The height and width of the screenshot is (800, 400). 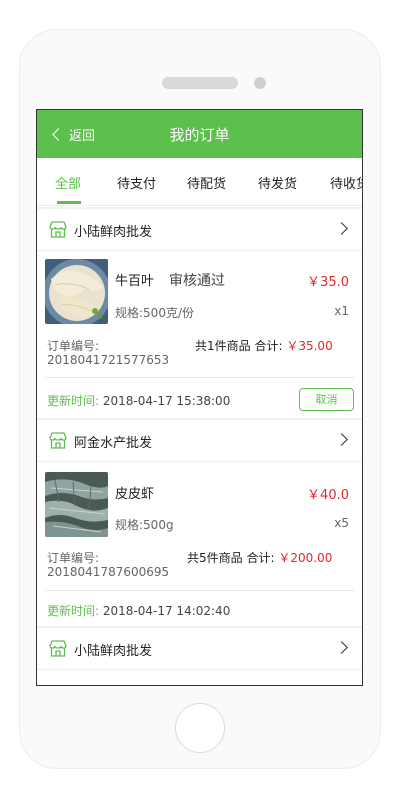 What do you see at coordinates (328, 495) in the screenshot?
I see `product-price: ￥40.0` at bounding box center [328, 495].